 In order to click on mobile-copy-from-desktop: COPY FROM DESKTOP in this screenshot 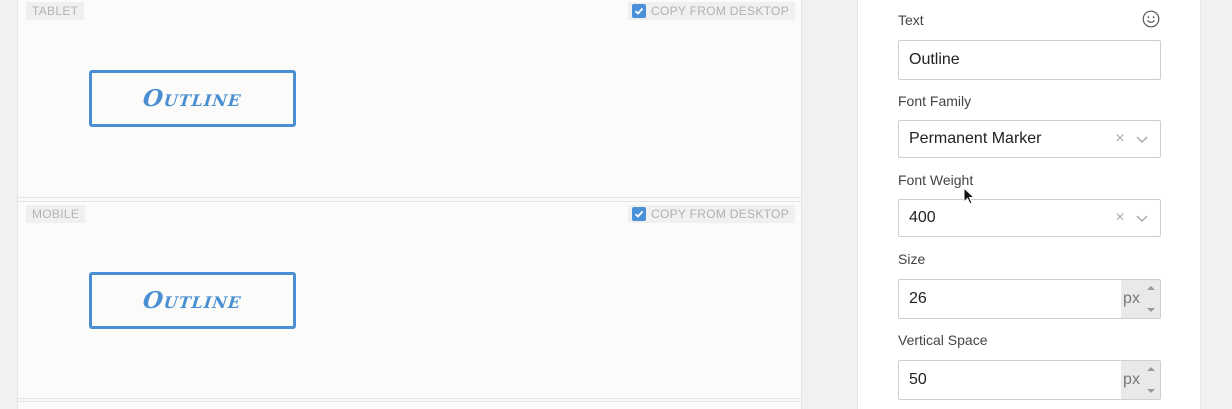, I will do `click(711, 214)`.